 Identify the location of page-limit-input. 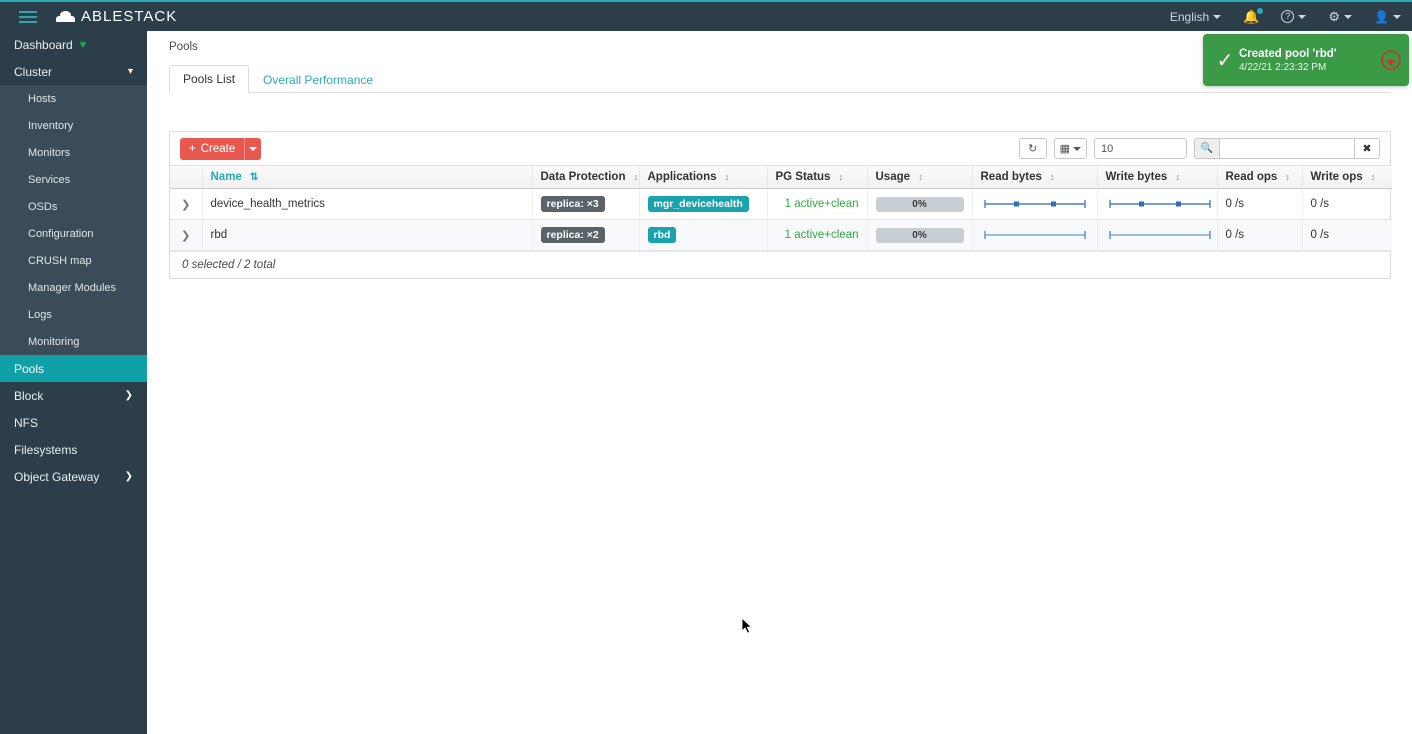
(1140, 148).